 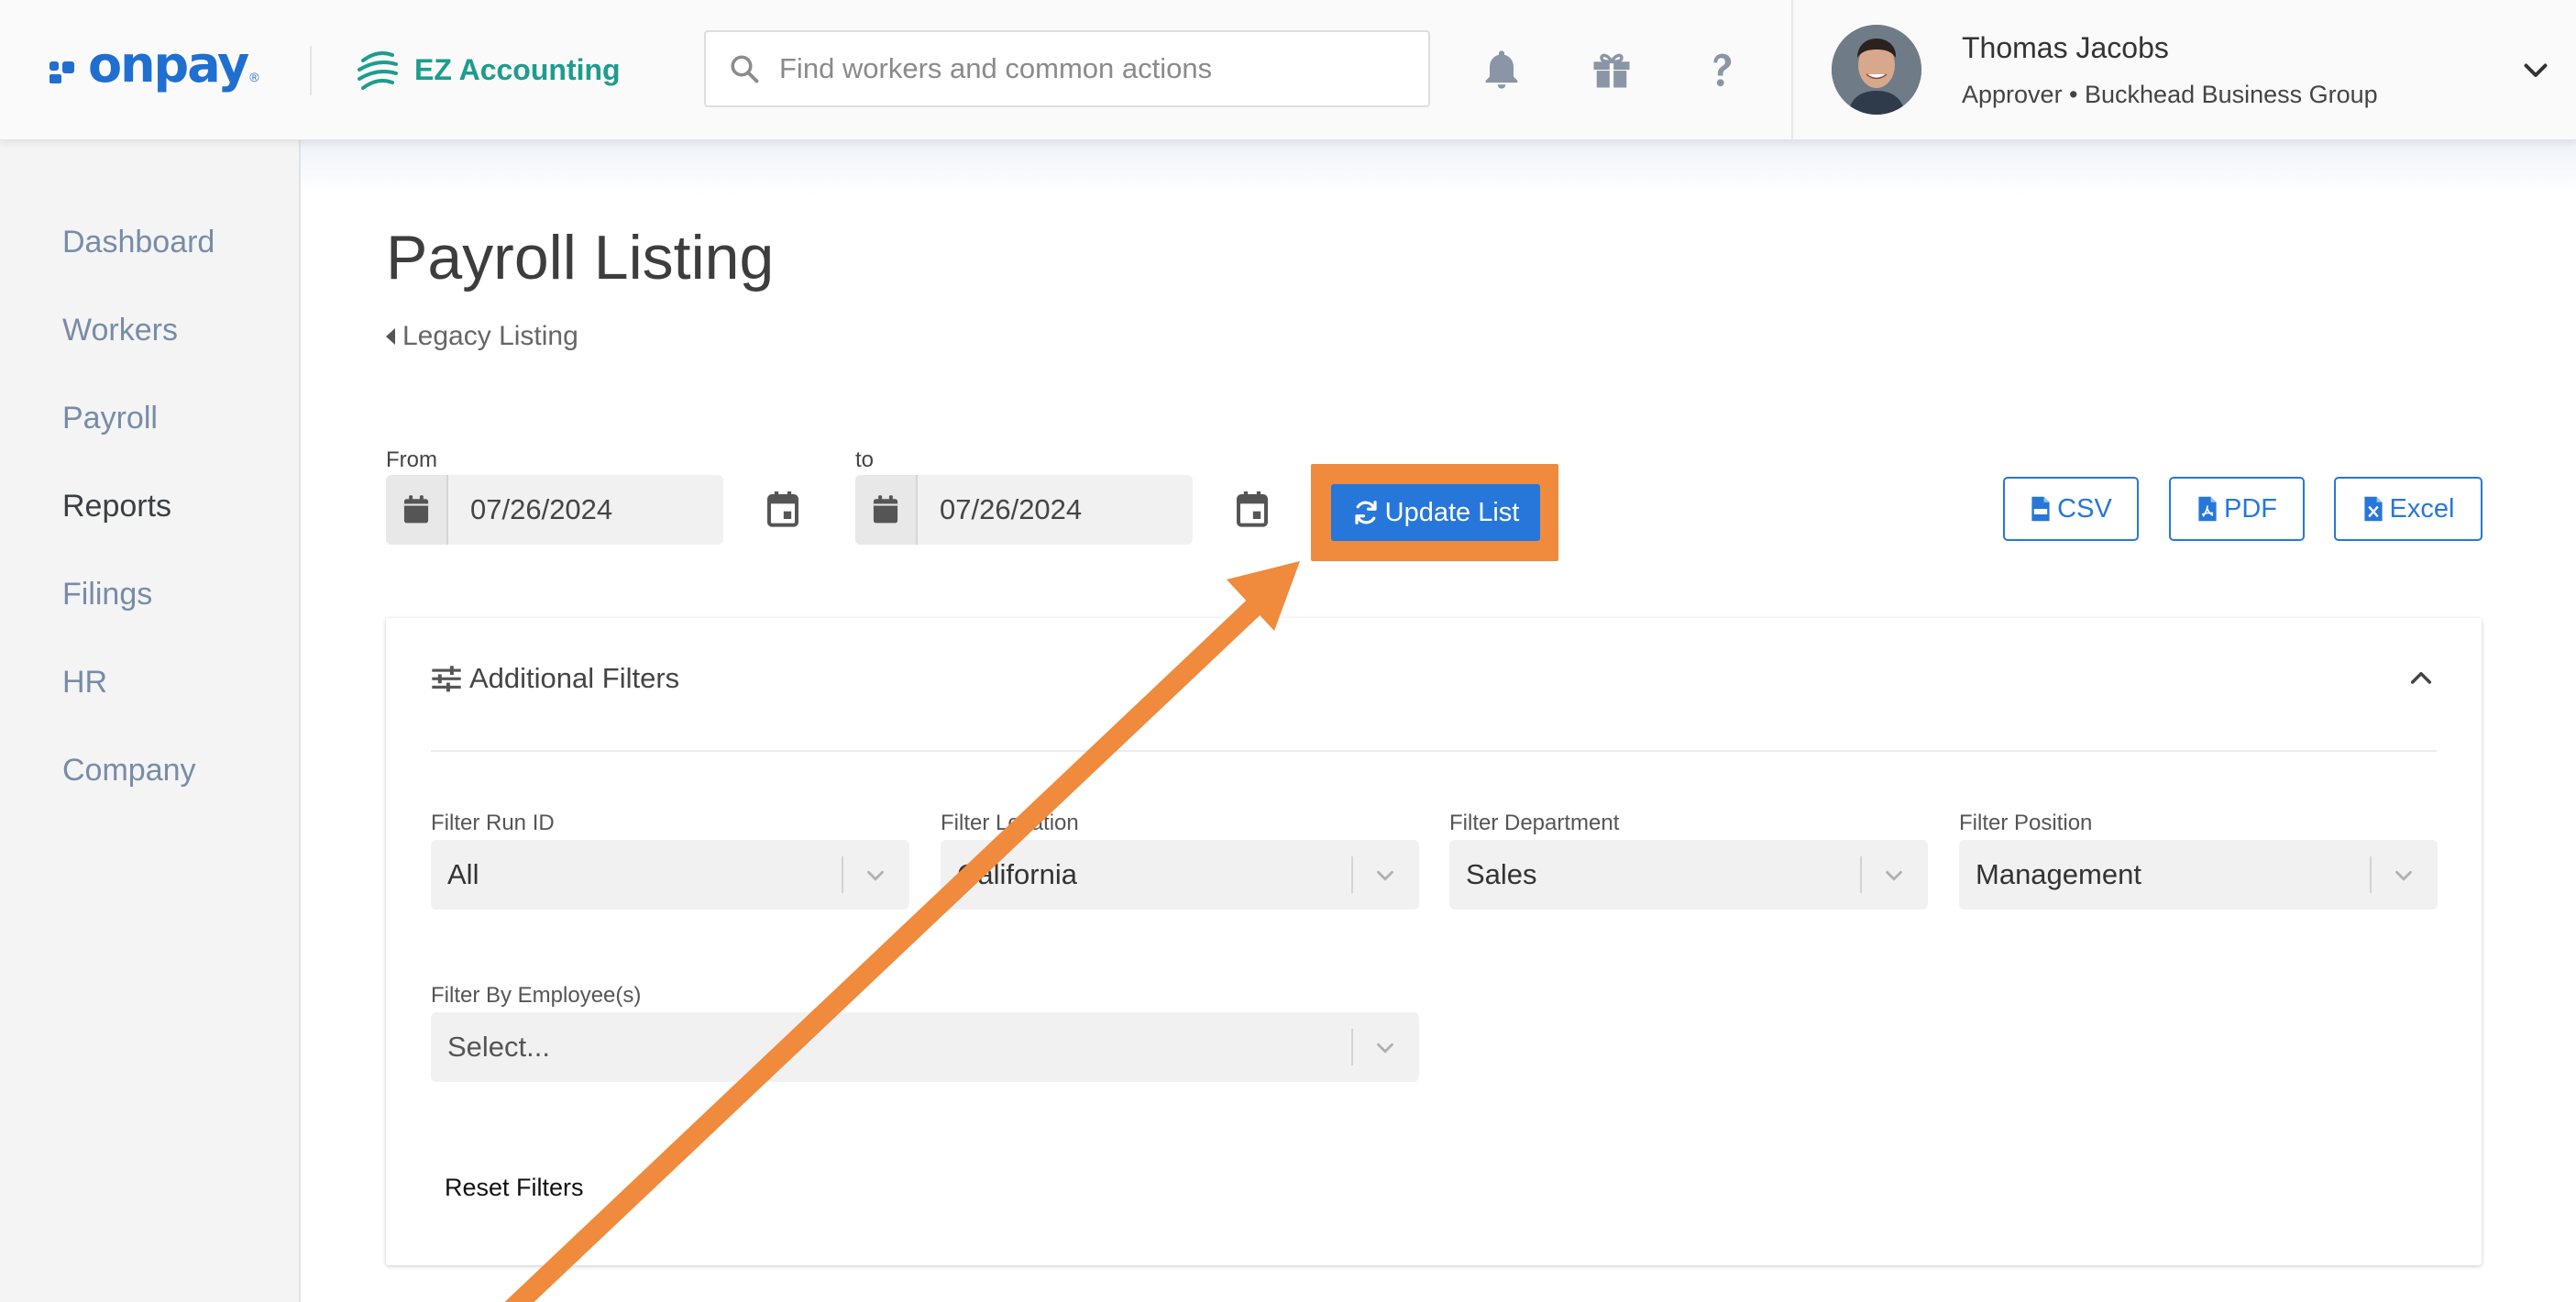 I want to click on refresh-icon, so click(x=1366, y=512).